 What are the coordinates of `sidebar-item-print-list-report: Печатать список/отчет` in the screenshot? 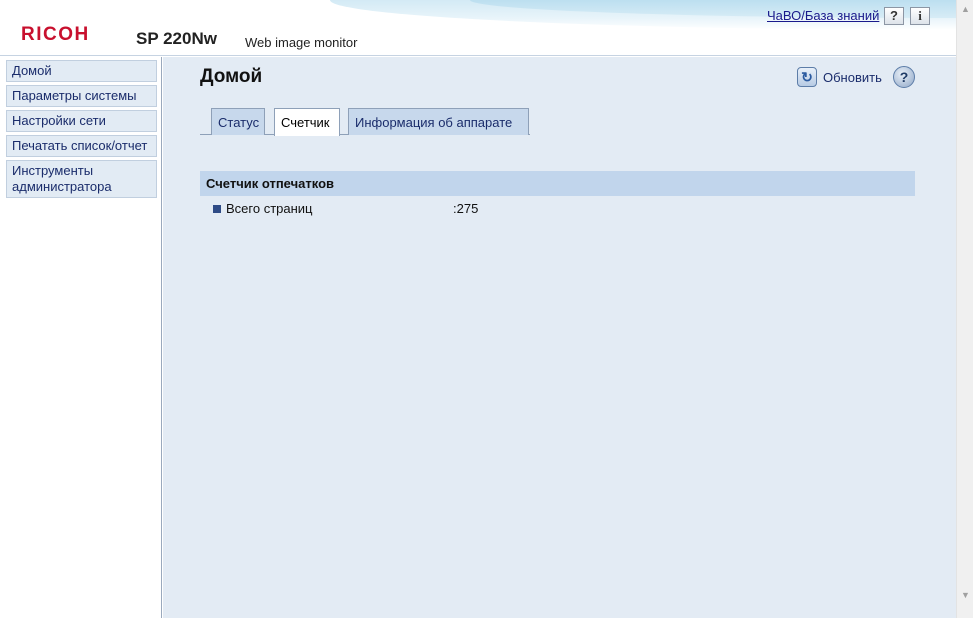 It's located at (81, 146).